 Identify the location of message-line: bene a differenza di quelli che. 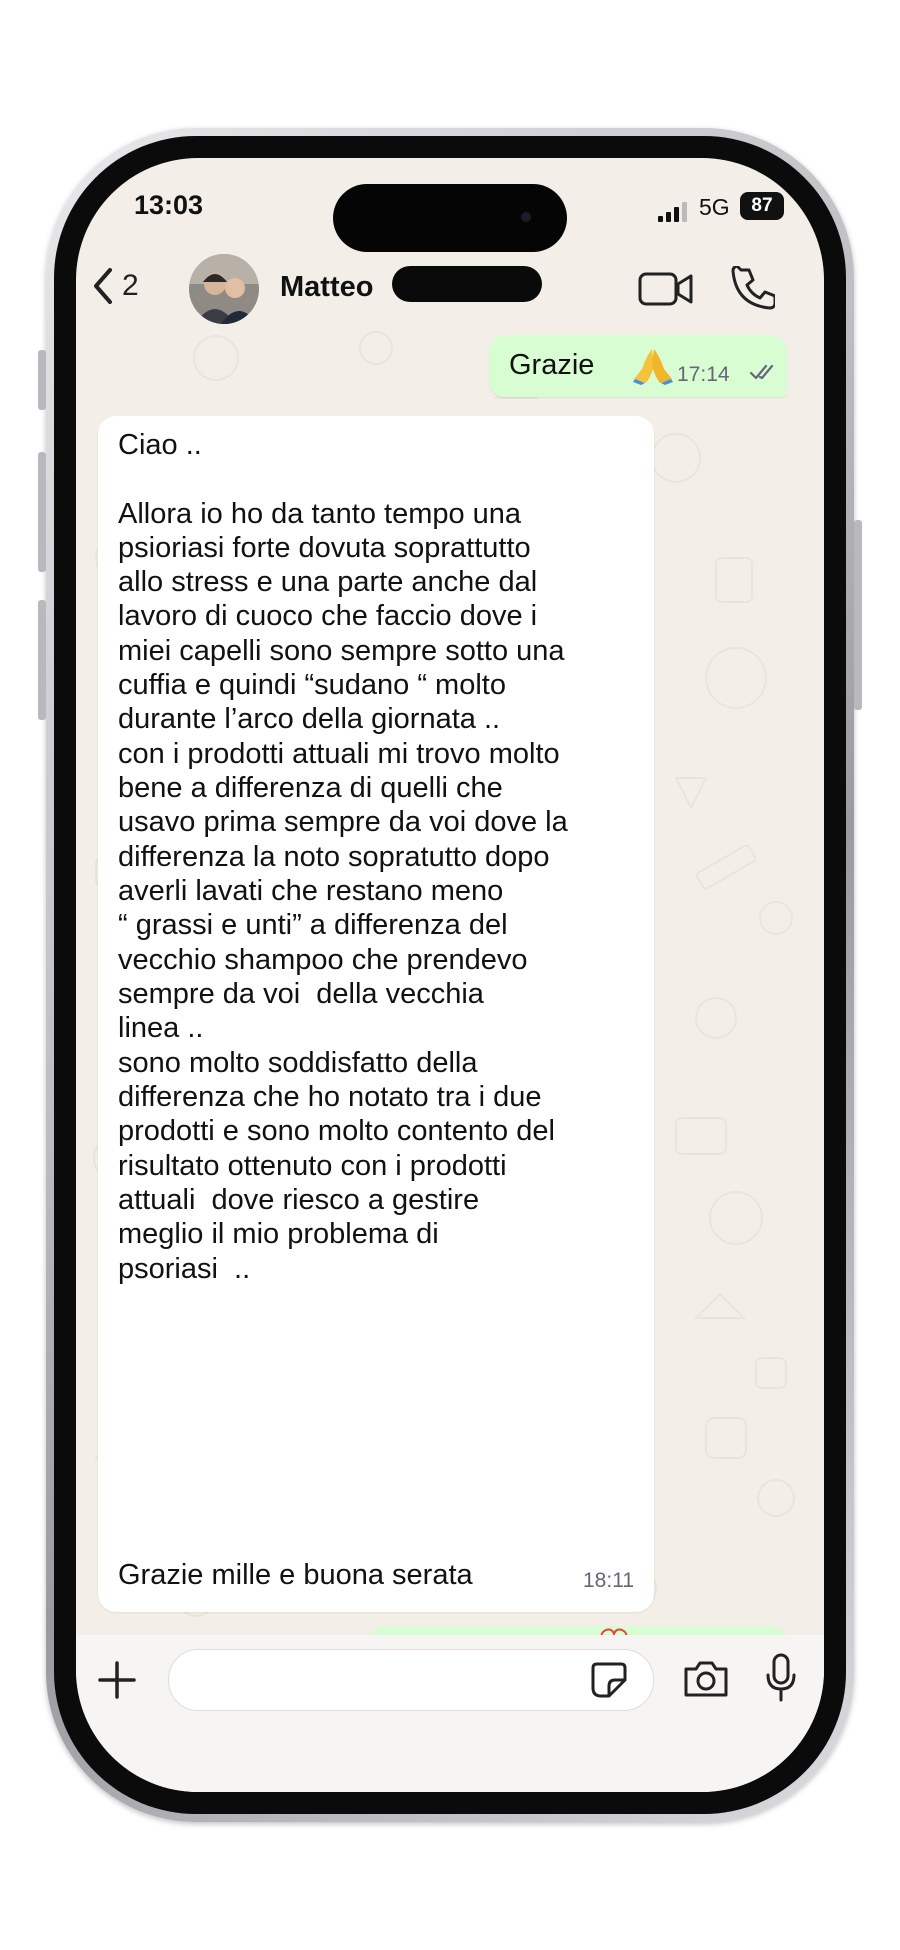
(310, 788).